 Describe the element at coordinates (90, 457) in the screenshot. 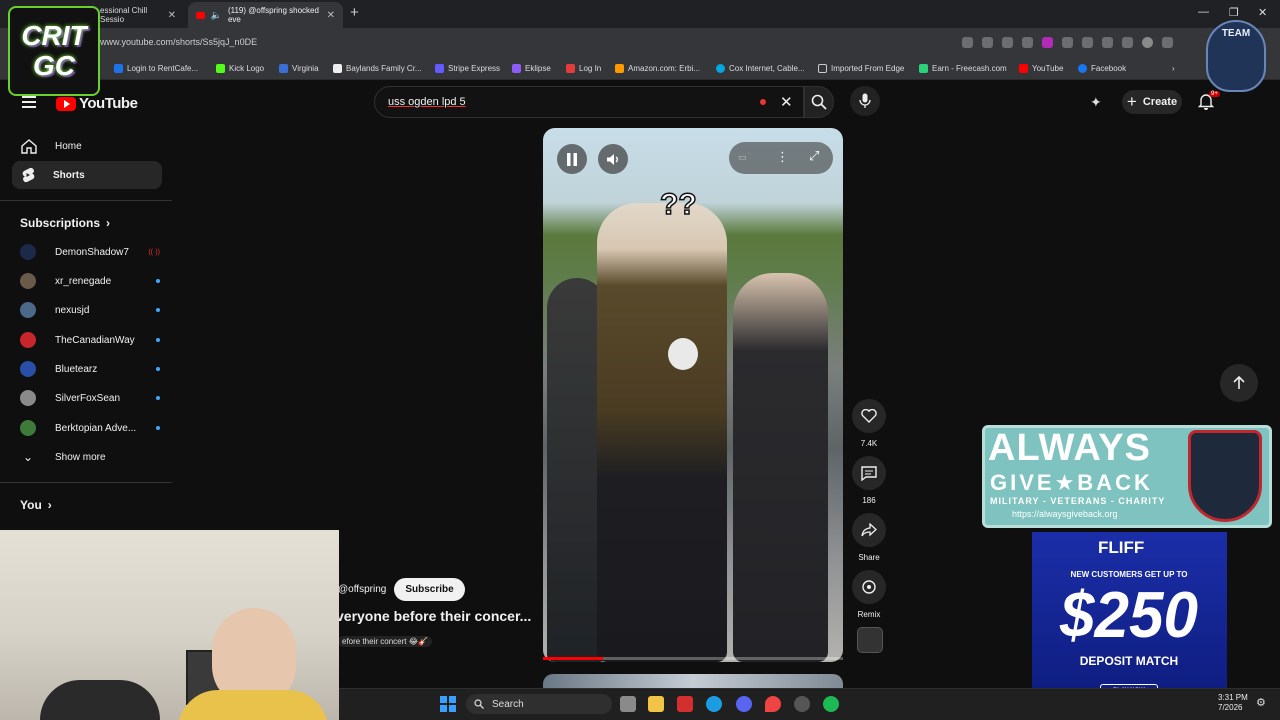

I see `show-more-button: ⌄ Show more` at that location.